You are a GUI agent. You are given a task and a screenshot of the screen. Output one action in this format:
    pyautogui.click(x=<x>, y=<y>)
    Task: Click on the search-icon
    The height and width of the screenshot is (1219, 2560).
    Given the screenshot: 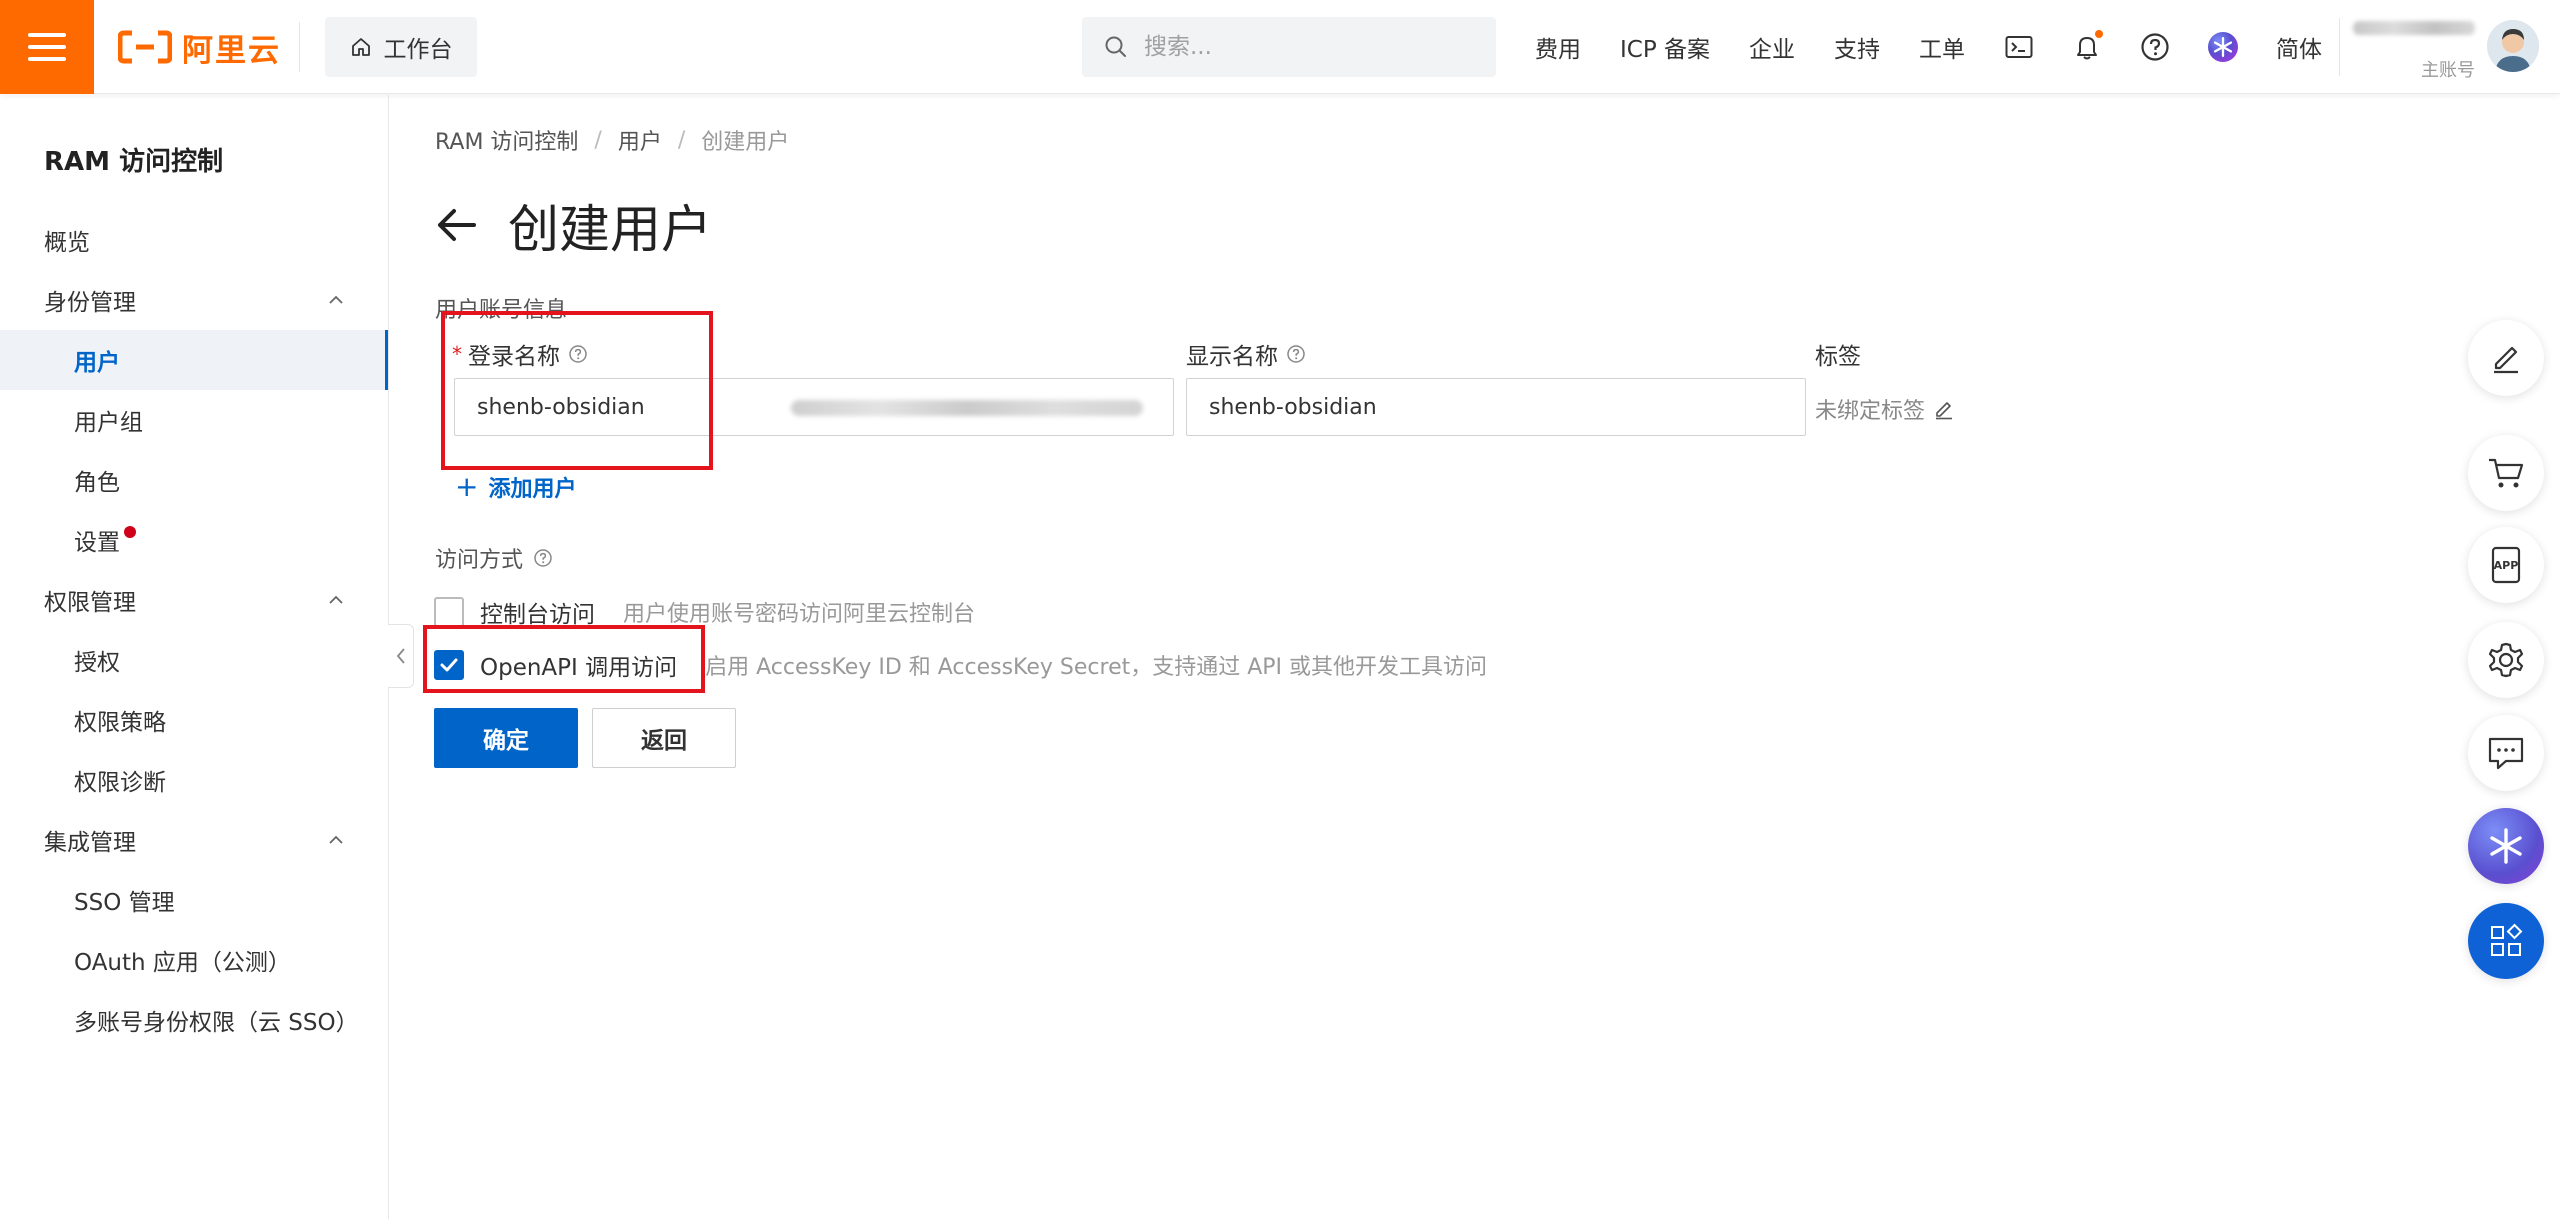 What is the action you would take?
    pyautogui.click(x=1115, y=46)
    